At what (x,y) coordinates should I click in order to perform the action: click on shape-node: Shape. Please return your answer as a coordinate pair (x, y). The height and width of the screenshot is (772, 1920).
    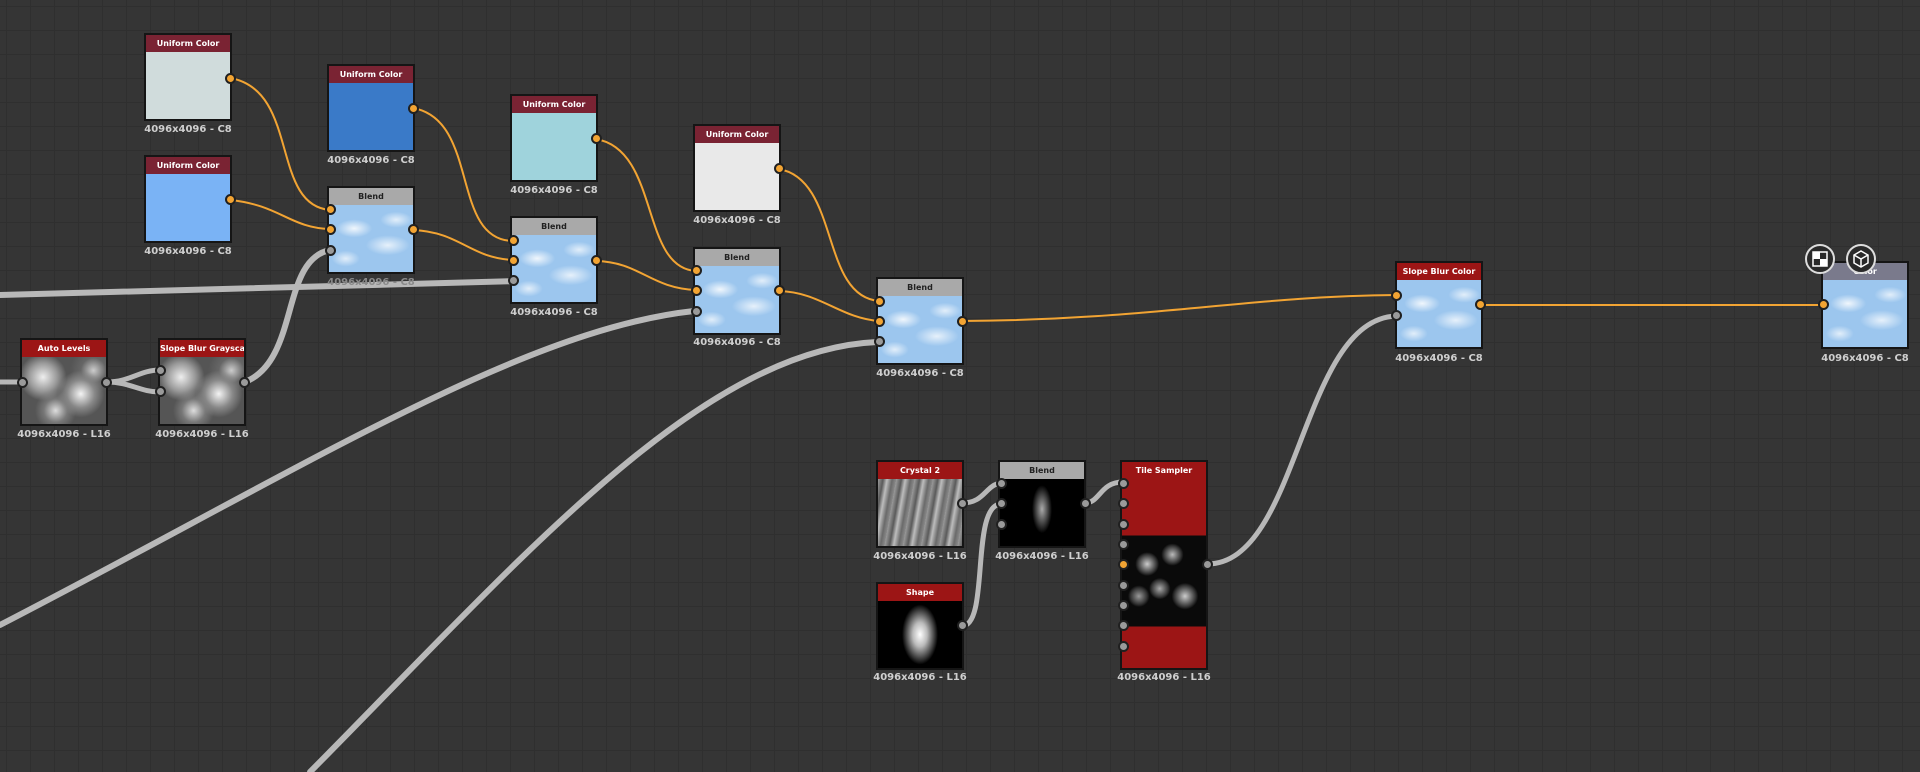
    Looking at the image, I should click on (920, 626).